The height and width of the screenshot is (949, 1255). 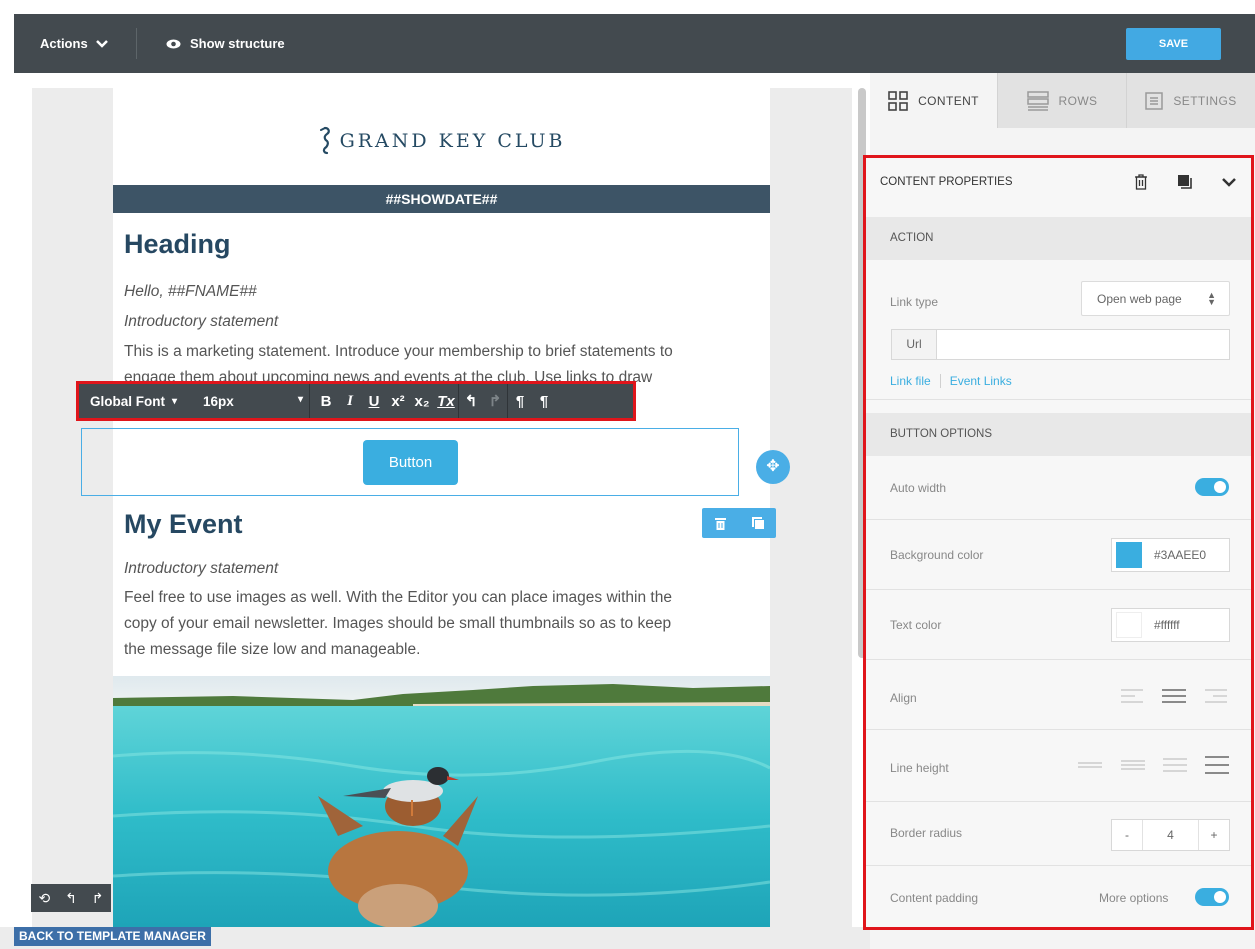 What do you see at coordinates (190, 292) in the screenshot?
I see `greeting-text: Hello, ##FNAME##` at bounding box center [190, 292].